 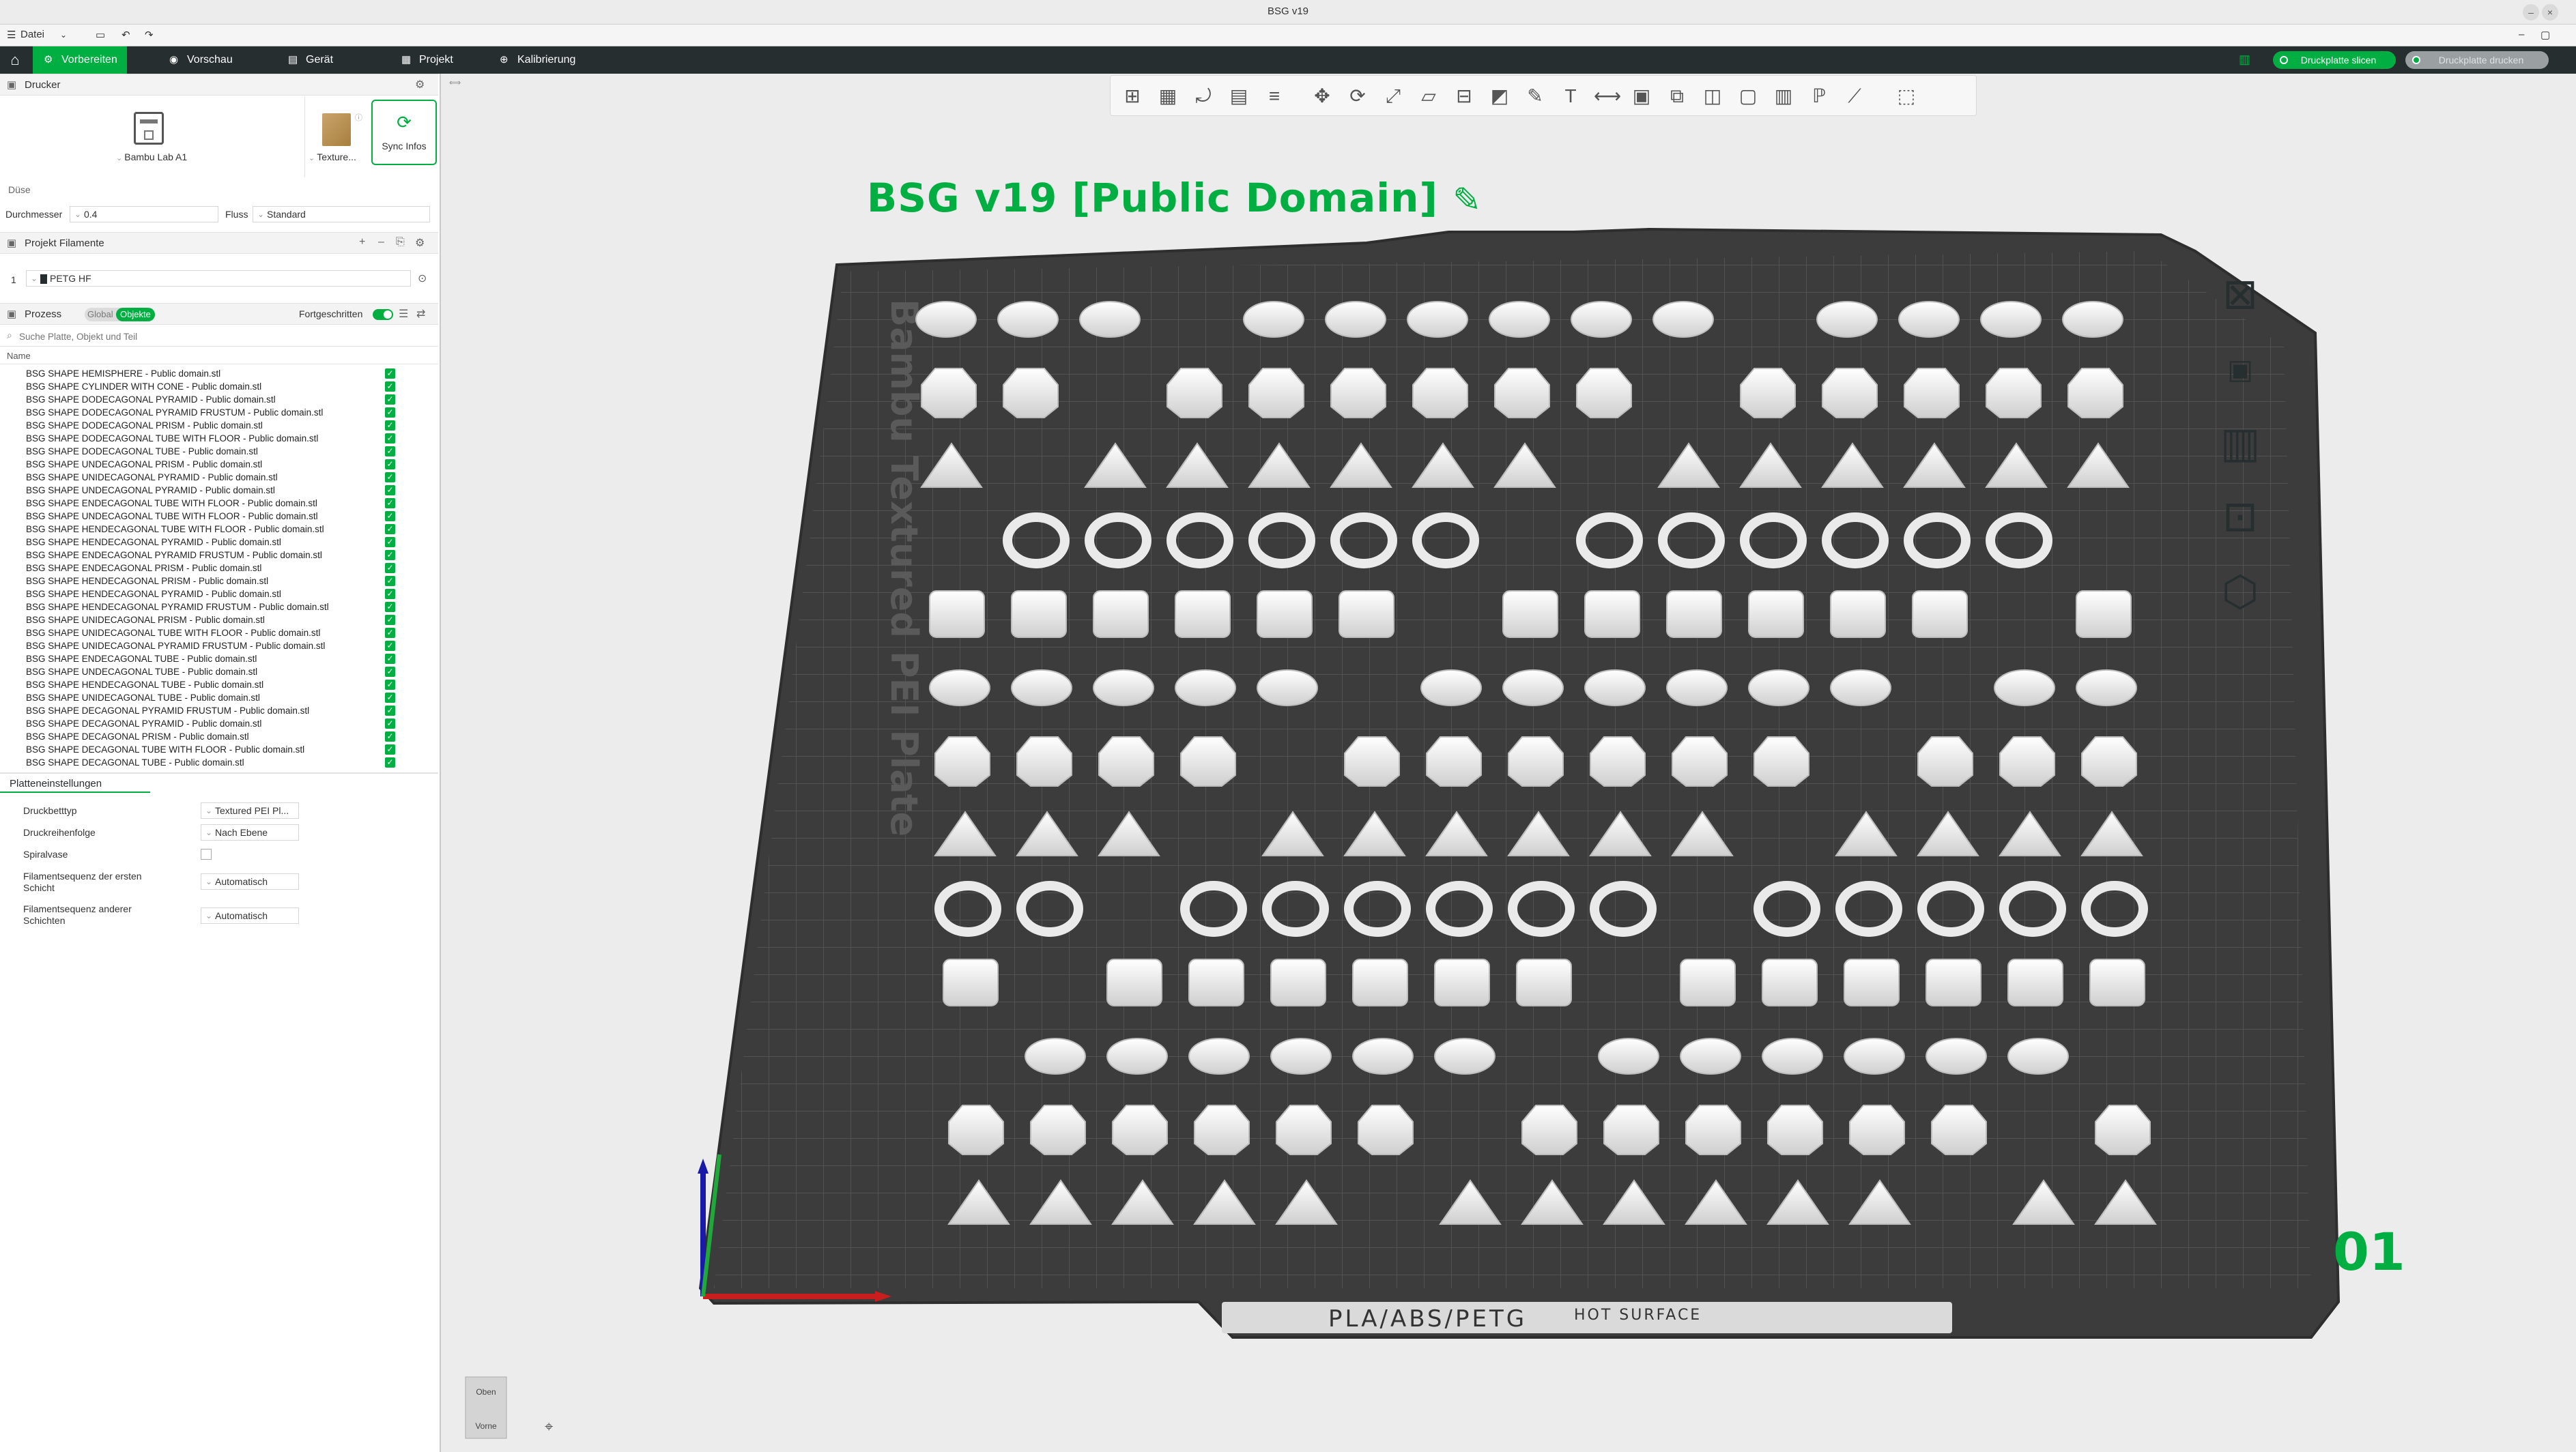 I want to click on spiral-vase-checkbox, so click(x=206, y=854).